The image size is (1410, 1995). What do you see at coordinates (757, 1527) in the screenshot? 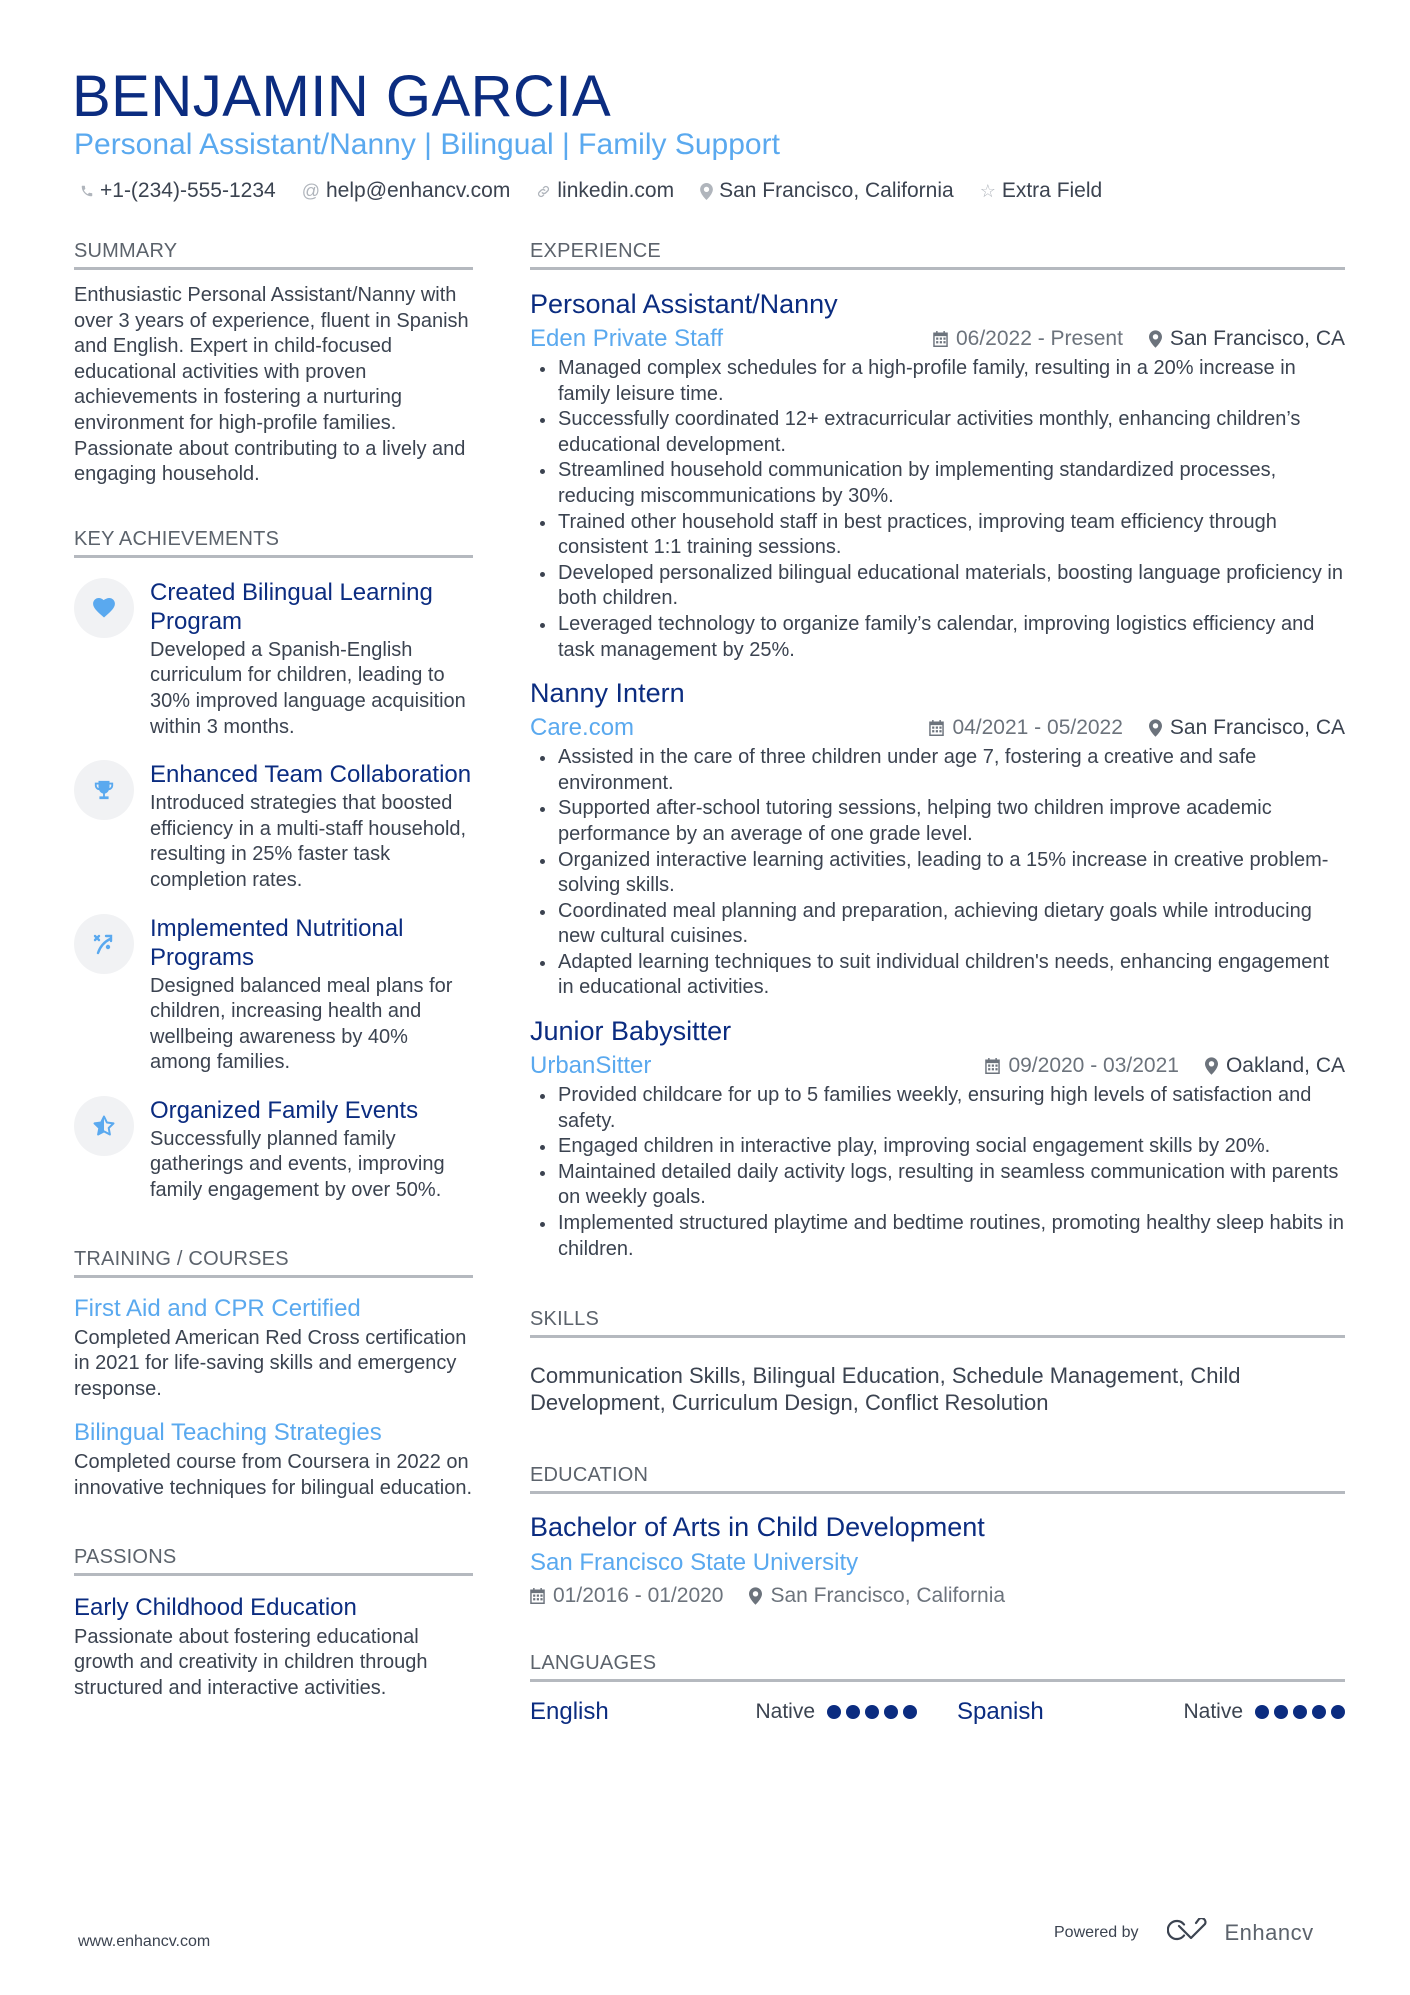
I see `education-degree: Bachelor of Arts in Child Development` at bounding box center [757, 1527].